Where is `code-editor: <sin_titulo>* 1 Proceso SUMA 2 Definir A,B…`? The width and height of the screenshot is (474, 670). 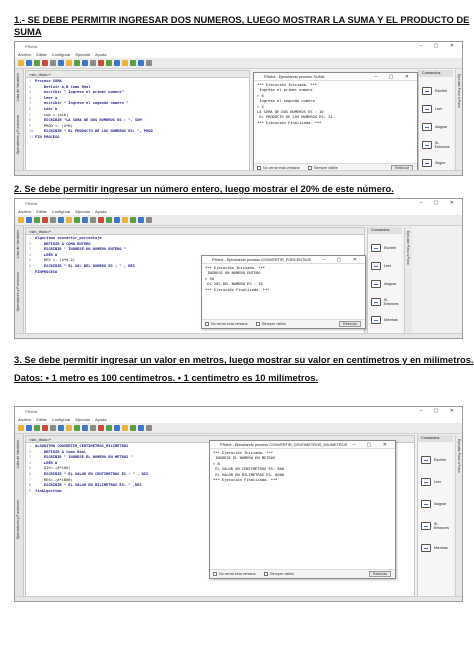 code-editor: <sin_titulo>* 1 Proceso SUMA 2 Definir A,B… is located at coordinates (137, 120).